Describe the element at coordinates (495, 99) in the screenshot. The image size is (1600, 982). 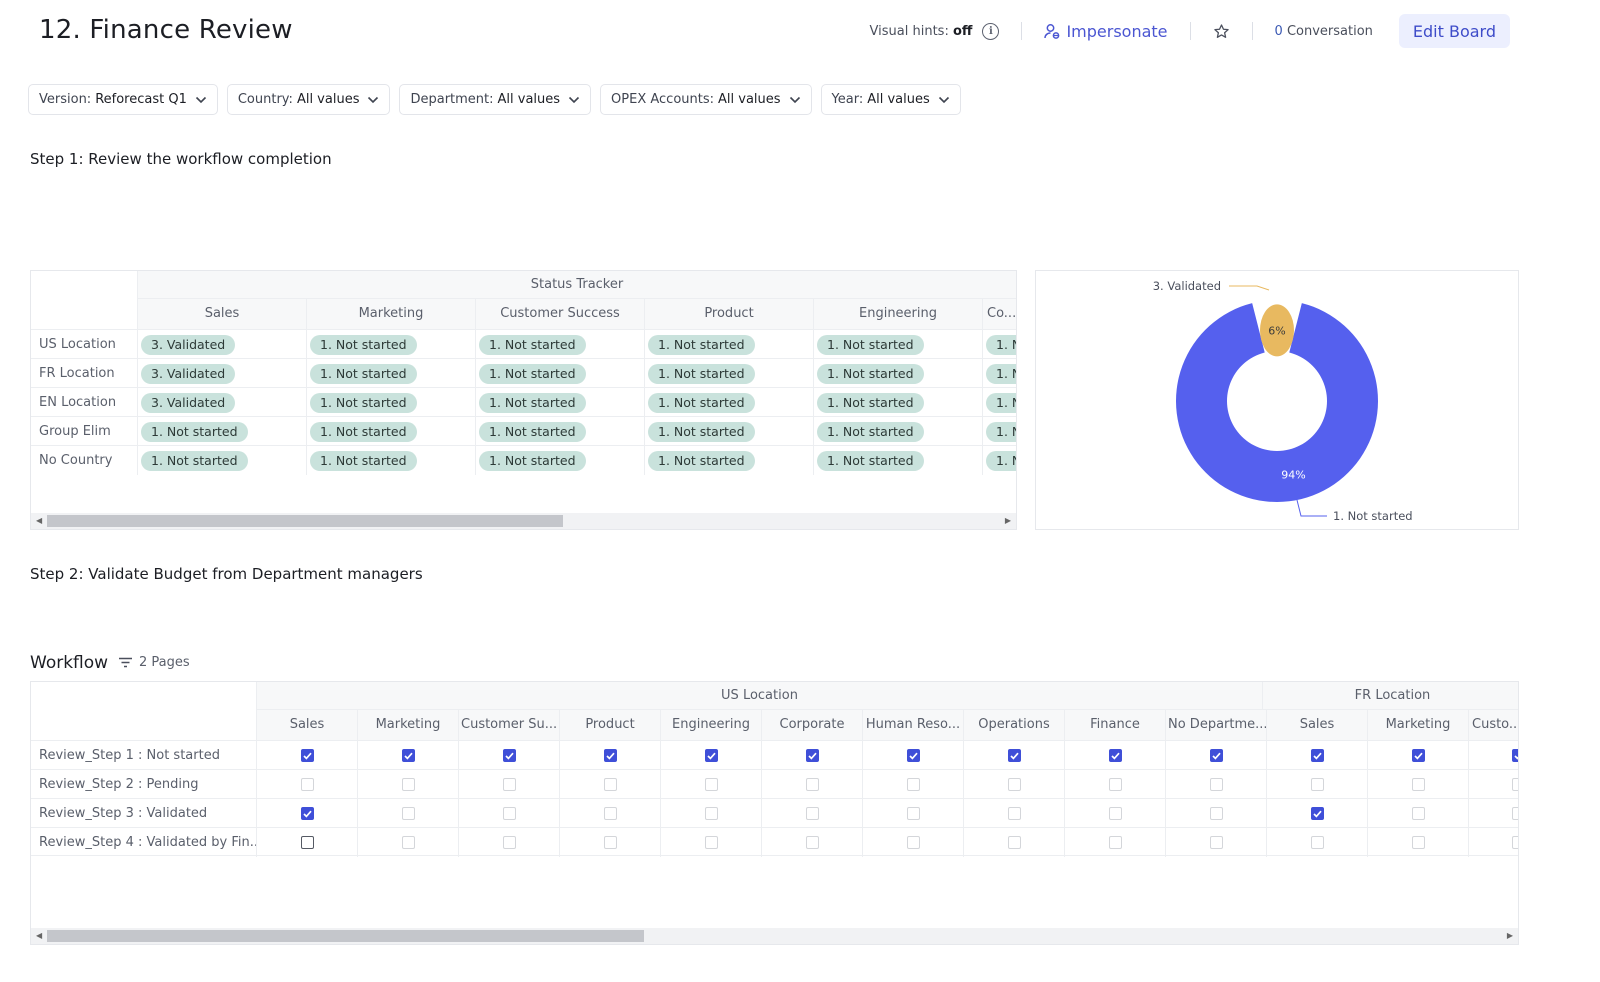
I see `filter-department: Department: All values` at that location.